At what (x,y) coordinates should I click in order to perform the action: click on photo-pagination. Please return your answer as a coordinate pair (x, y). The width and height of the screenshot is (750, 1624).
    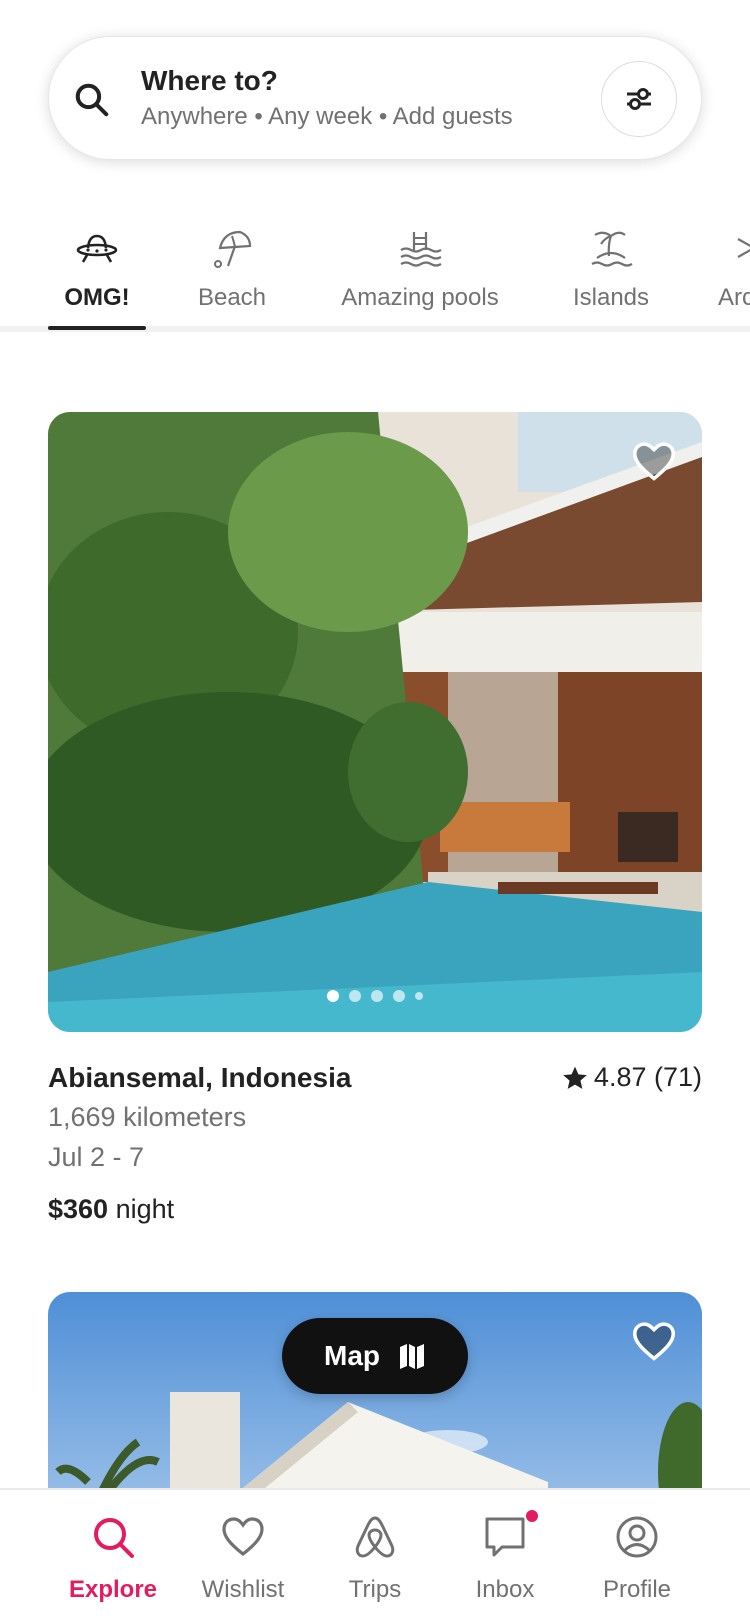
    Looking at the image, I should click on (375, 996).